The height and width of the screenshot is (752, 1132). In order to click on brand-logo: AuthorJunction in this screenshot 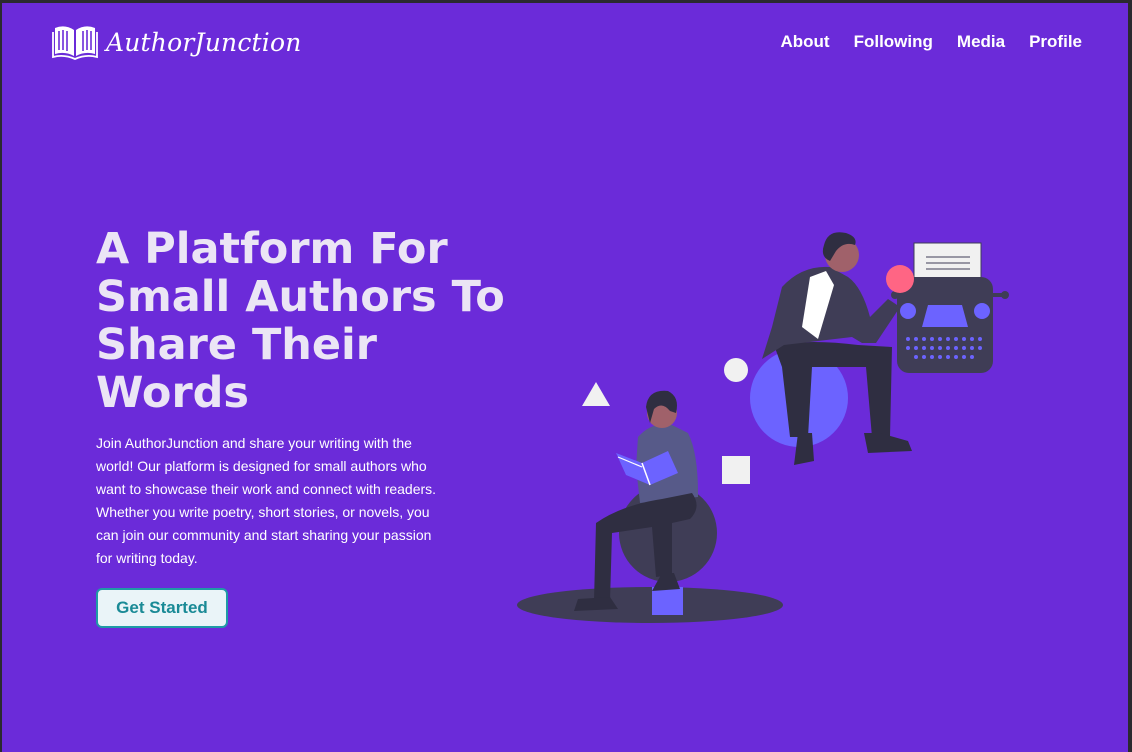, I will do `click(177, 42)`.